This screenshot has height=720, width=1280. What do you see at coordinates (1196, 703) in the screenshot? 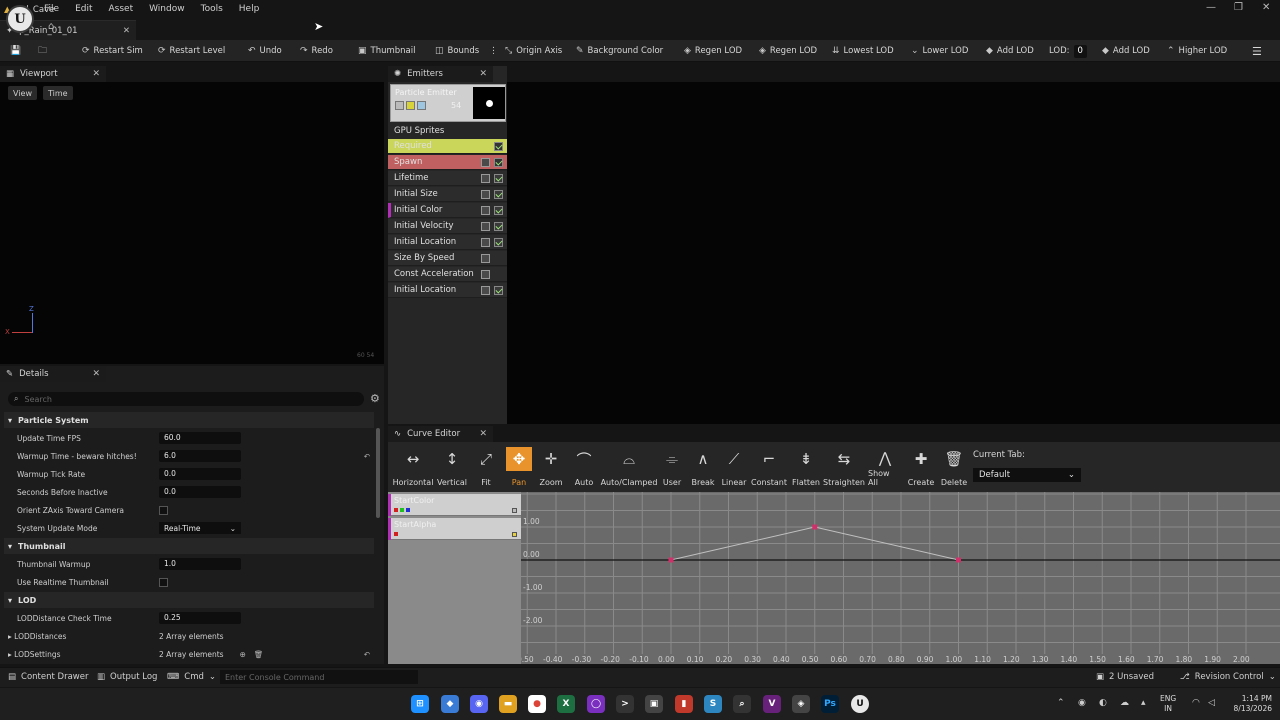
I see `wifi-icon: ◠` at bounding box center [1196, 703].